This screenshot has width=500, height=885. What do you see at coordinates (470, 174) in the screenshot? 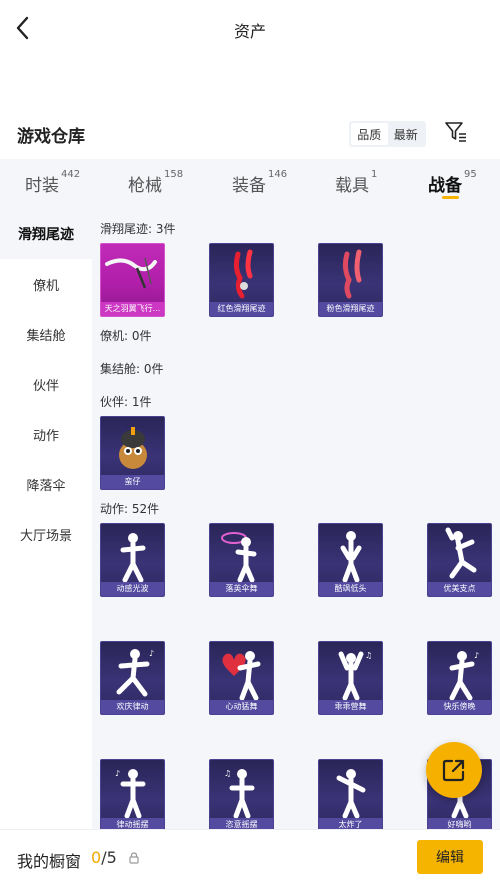
I see `tab-count: 95` at bounding box center [470, 174].